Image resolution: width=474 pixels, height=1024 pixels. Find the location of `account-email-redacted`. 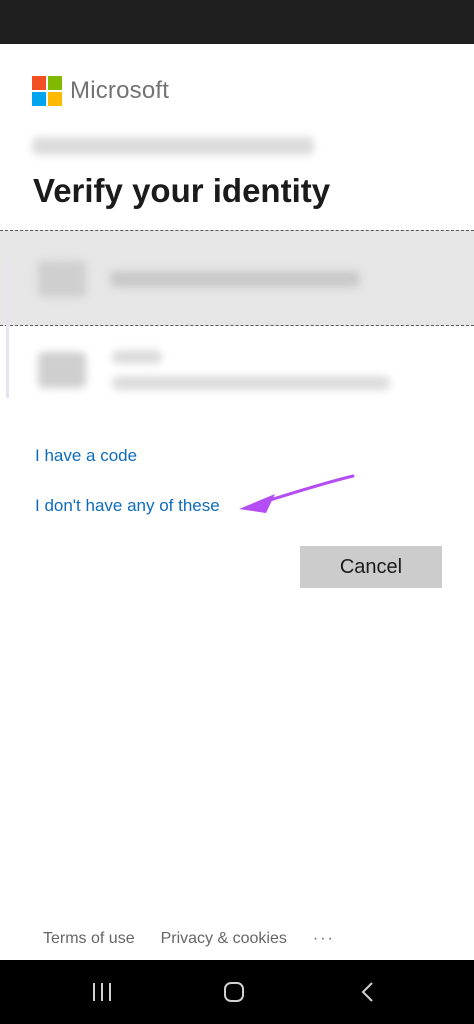

account-email-redacted is located at coordinates (173, 146).